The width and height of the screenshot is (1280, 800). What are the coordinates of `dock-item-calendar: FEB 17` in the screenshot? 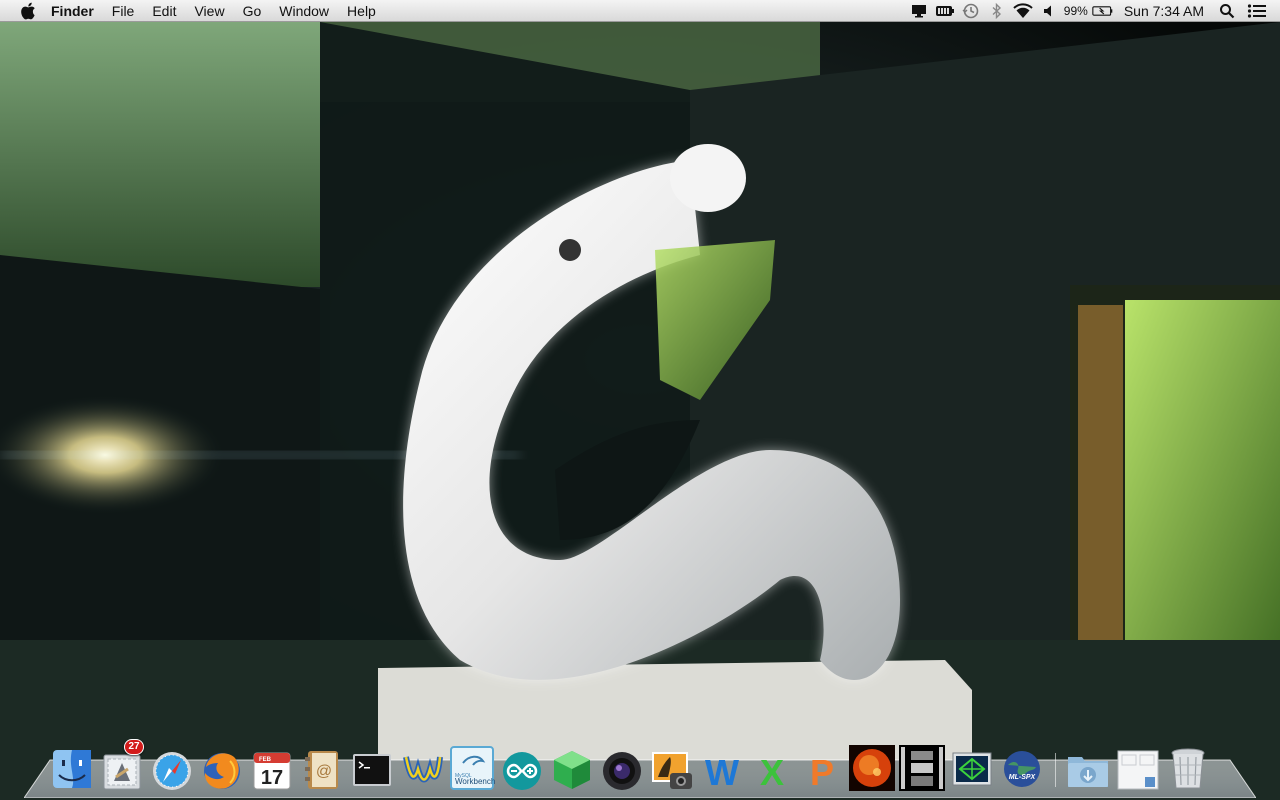 It's located at (272, 765).